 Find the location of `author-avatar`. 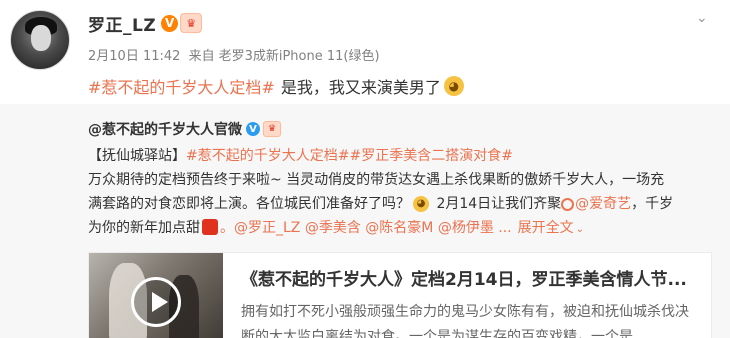

author-avatar is located at coordinates (40, 40).